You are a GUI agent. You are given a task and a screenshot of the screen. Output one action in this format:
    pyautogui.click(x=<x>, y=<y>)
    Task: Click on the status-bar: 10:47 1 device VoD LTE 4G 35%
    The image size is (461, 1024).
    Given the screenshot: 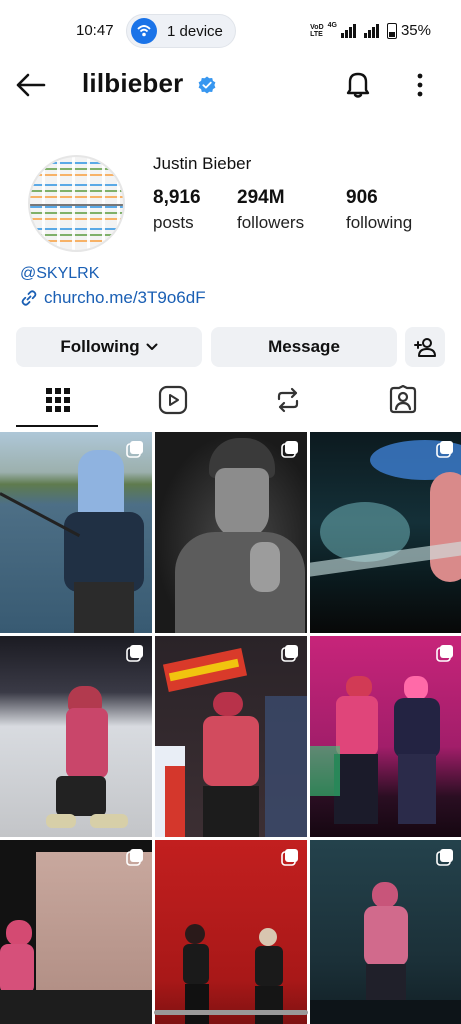 What is the action you would take?
    pyautogui.click(x=230, y=30)
    